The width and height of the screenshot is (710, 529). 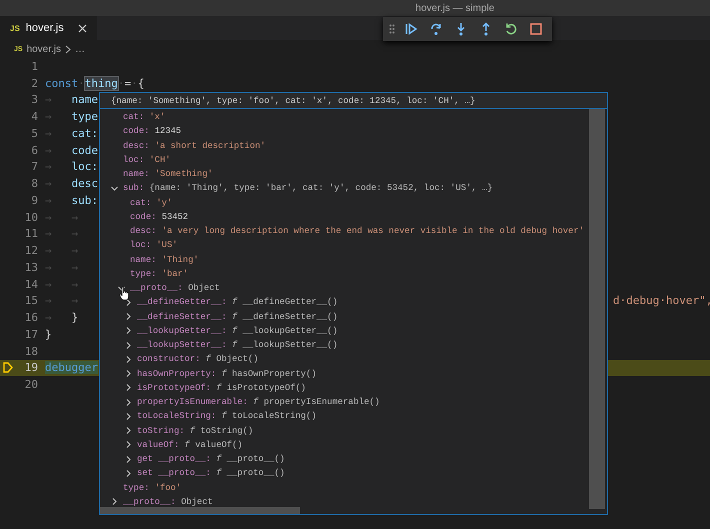 What do you see at coordinates (211, 459) in the screenshot?
I see `variable-row: get __proto__: f __proto__()` at bounding box center [211, 459].